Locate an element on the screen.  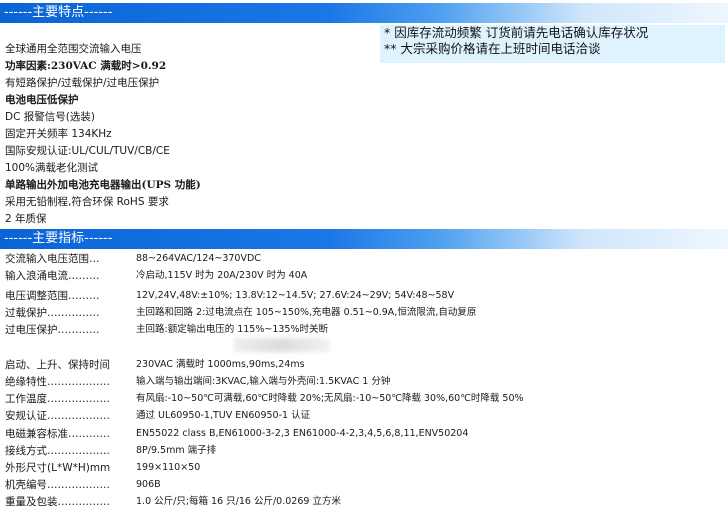
spec-value: 主回路:额定输出电压的 115%~135%时关断 is located at coordinates (232, 329).